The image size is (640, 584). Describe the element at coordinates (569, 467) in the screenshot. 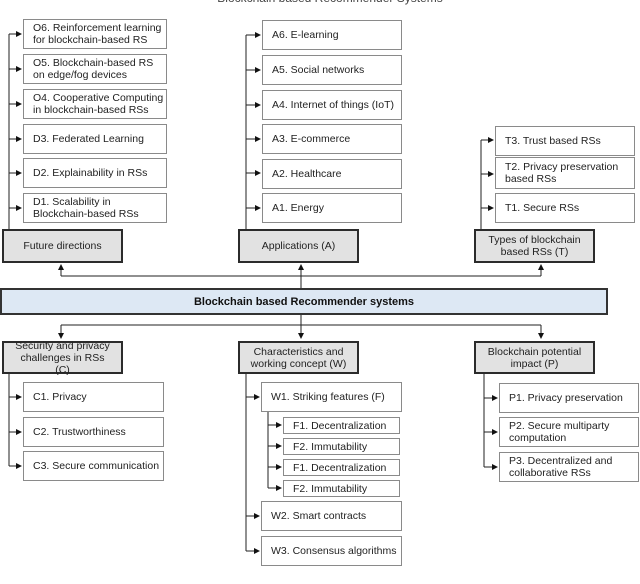

I see `impact-item-p3: P3. Decentralized and collaborative RSs` at that location.